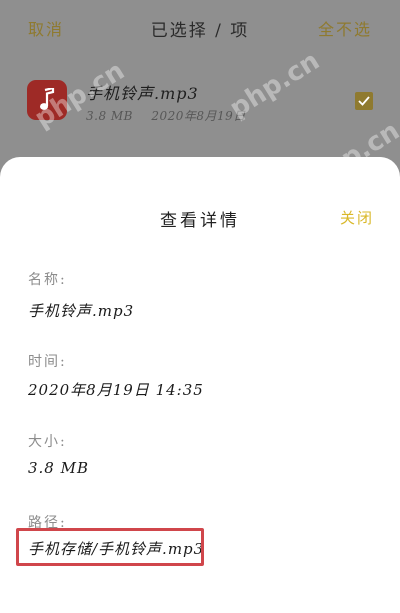 The width and height of the screenshot is (400, 613). I want to click on name-label: 名称:, so click(47, 280).